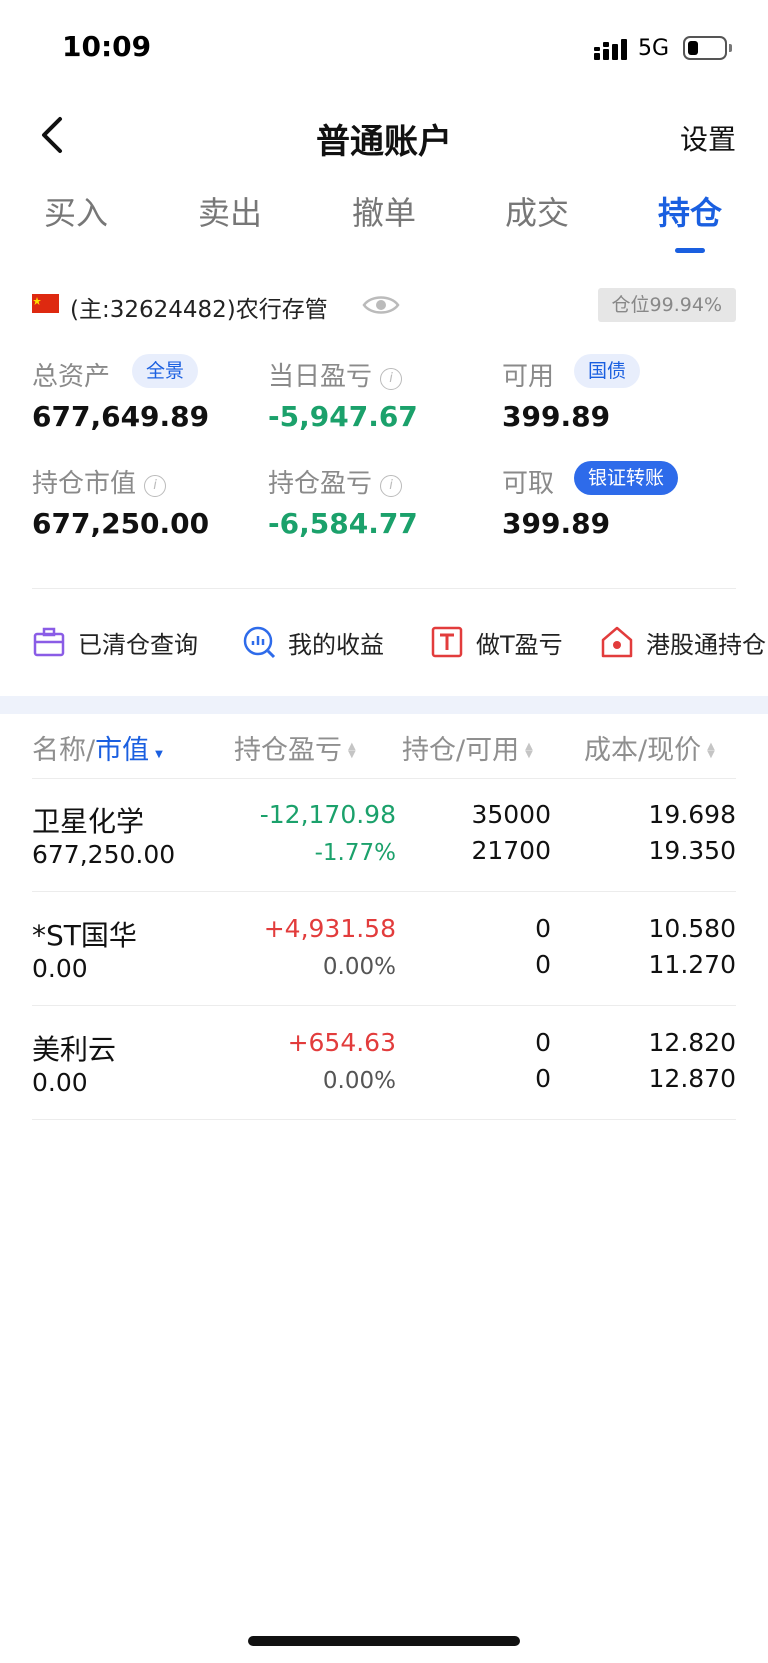  Describe the element at coordinates (122, 750) in the screenshot. I see `column-sort-label: 市值` at that location.